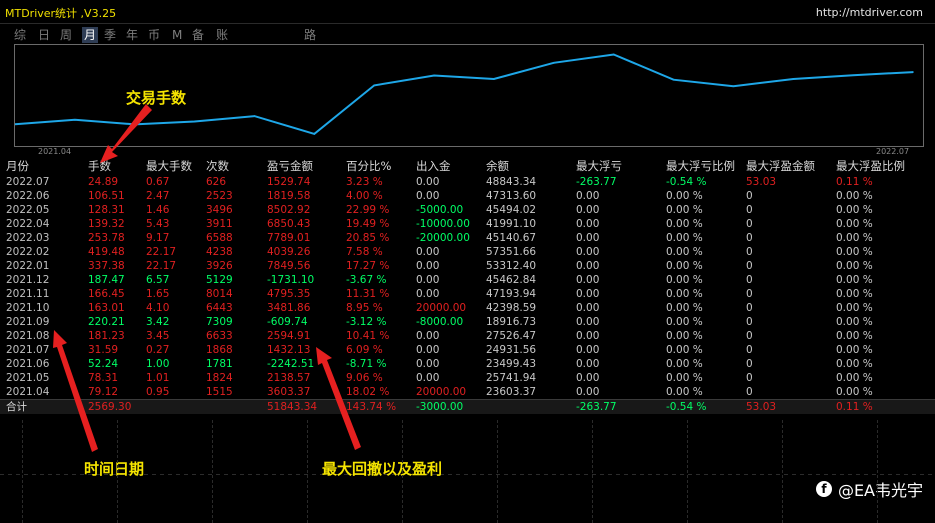  I want to click on table-cell: 1515, so click(219, 392).